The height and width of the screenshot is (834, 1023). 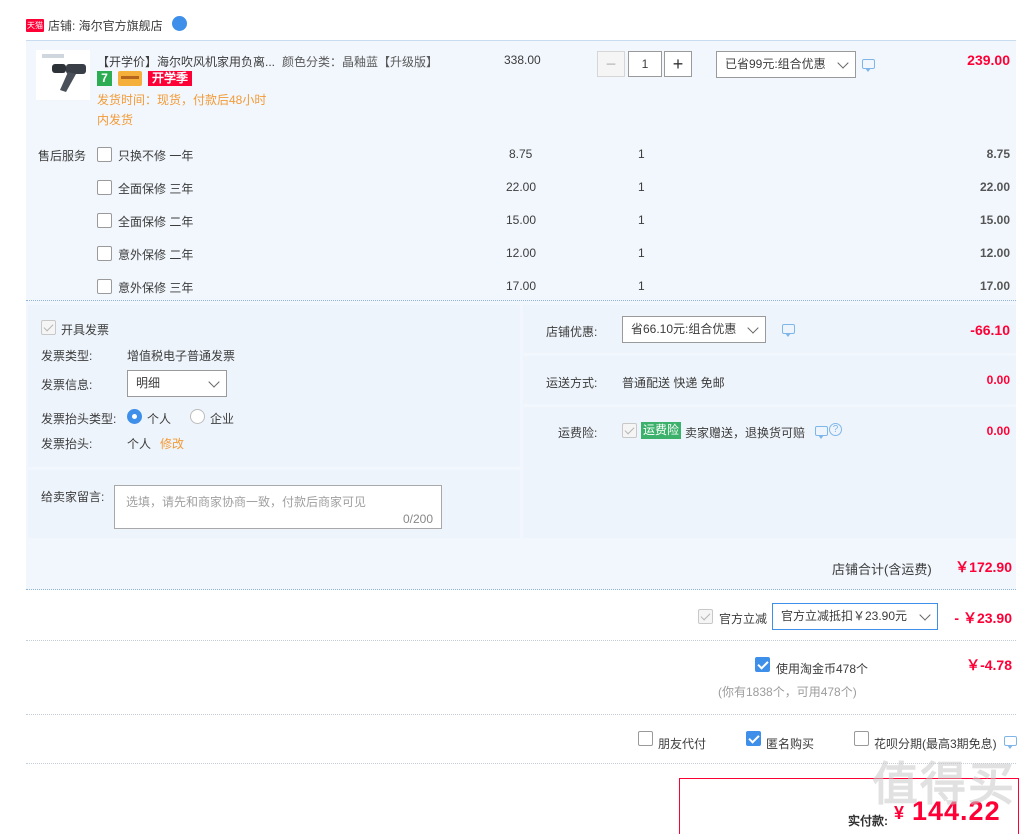 What do you see at coordinates (179, 23) in the screenshot?
I see `wangwang-icon` at bounding box center [179, 23].